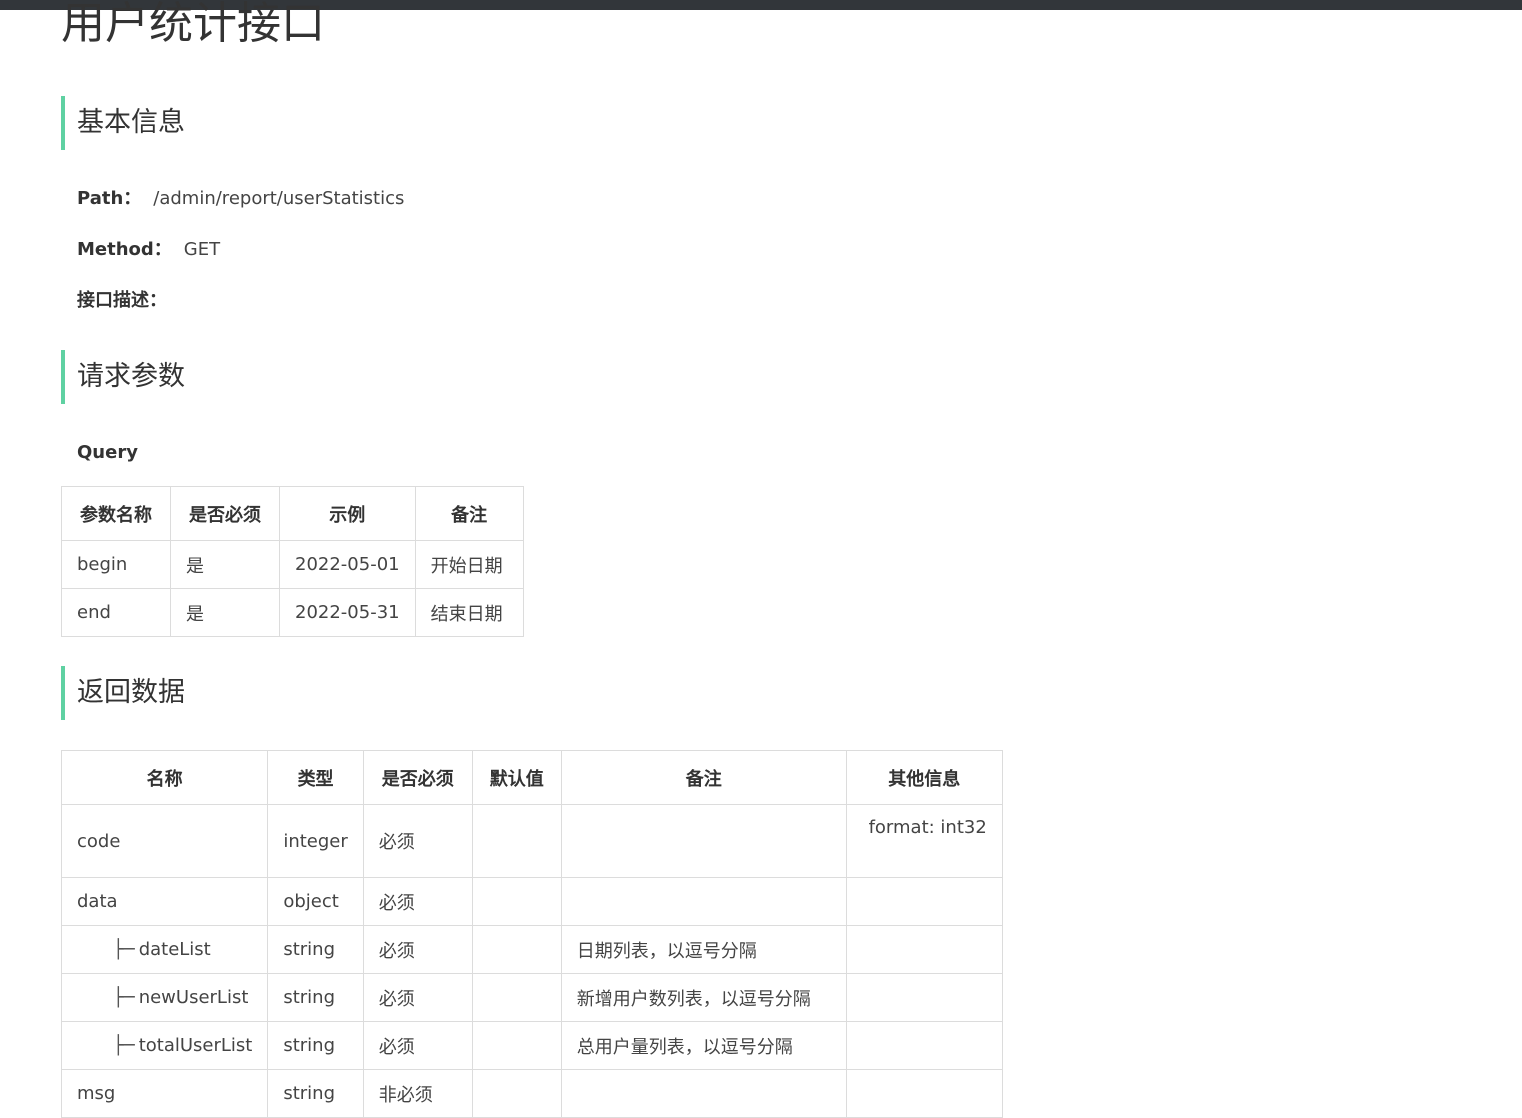 The width and height of the screenshot is (1522, 1118). What do you see at coordinates (195, 1045) in the screenshot?
I see `field-name: totalUserList` at bounding box center [195, 1045].